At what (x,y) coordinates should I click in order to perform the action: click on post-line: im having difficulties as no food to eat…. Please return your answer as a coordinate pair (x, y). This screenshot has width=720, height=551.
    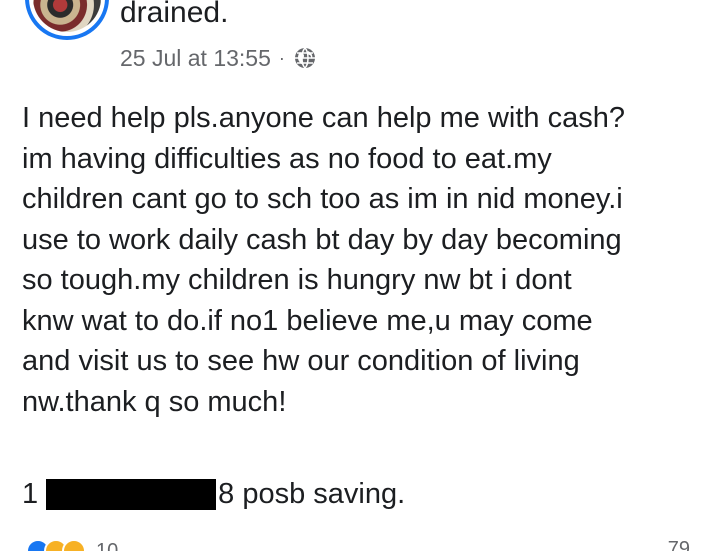
    Looking at the image, I should click on (287, 158).